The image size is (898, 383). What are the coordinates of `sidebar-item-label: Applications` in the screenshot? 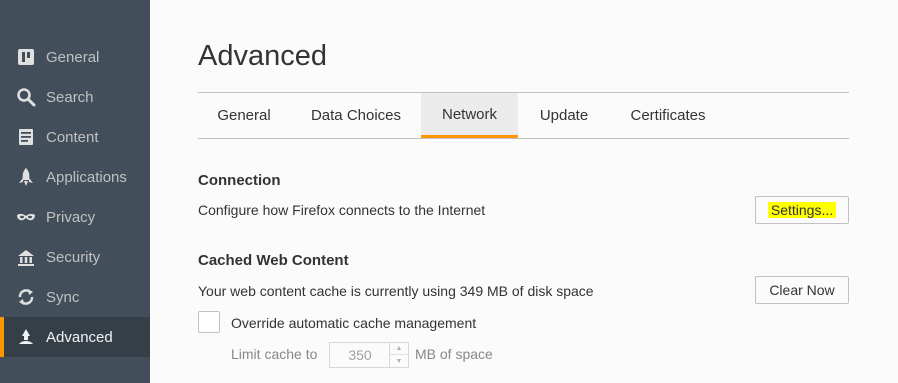 It's located at (86, 177).